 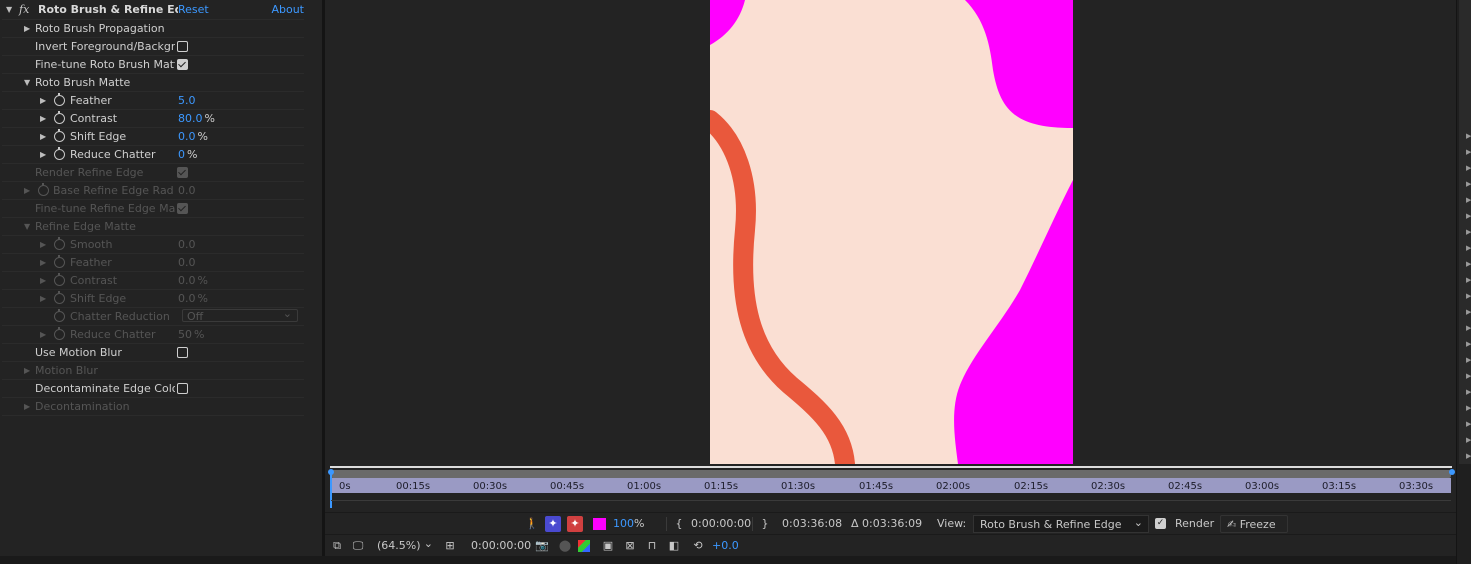 I want to click on finetune-refine-checkbox, so click(x=182, y=208).